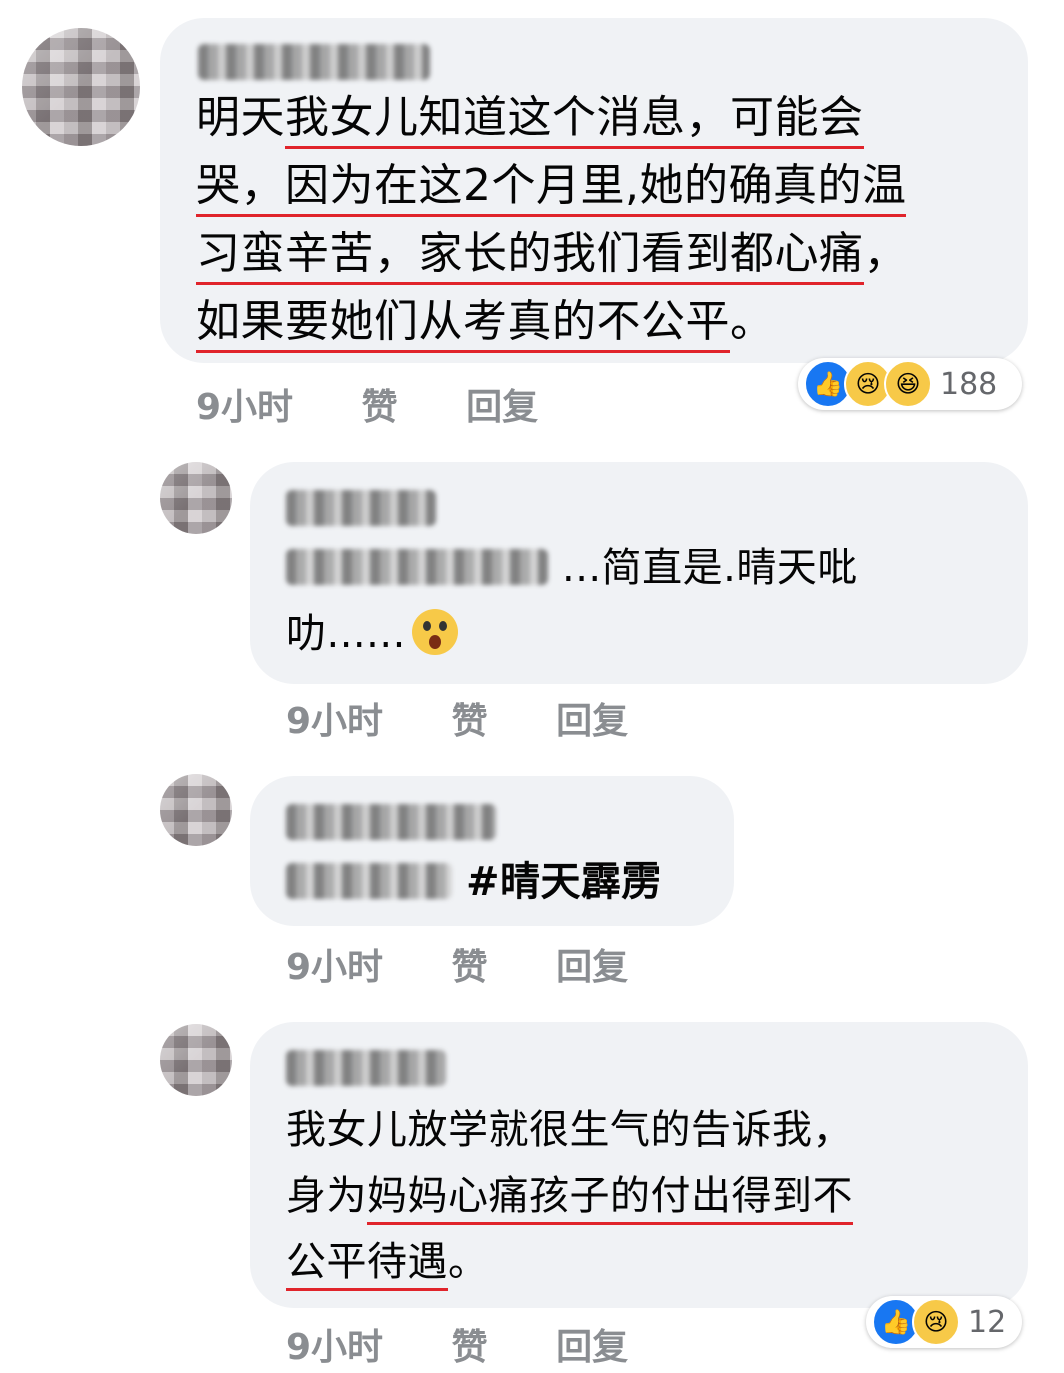 The width and height of the screenshot is (1064, 1373). I want to click on comment-line-1: 明天我女儿知道这个消息，可能会, so click(530, 118).